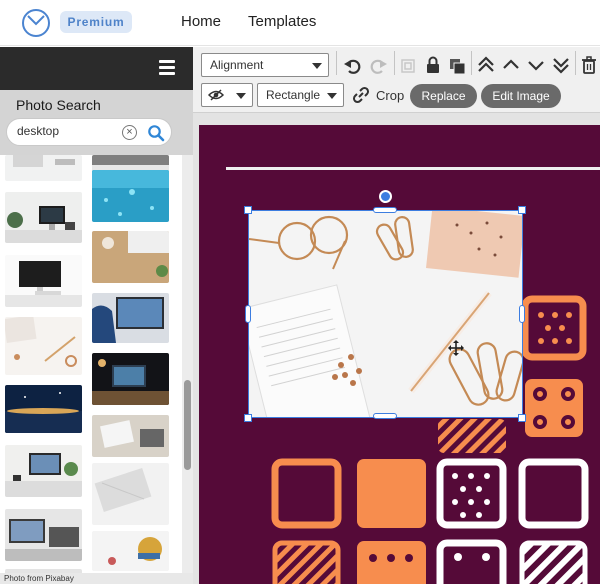  I want to click on send-backward-icon, so click(536, 65).